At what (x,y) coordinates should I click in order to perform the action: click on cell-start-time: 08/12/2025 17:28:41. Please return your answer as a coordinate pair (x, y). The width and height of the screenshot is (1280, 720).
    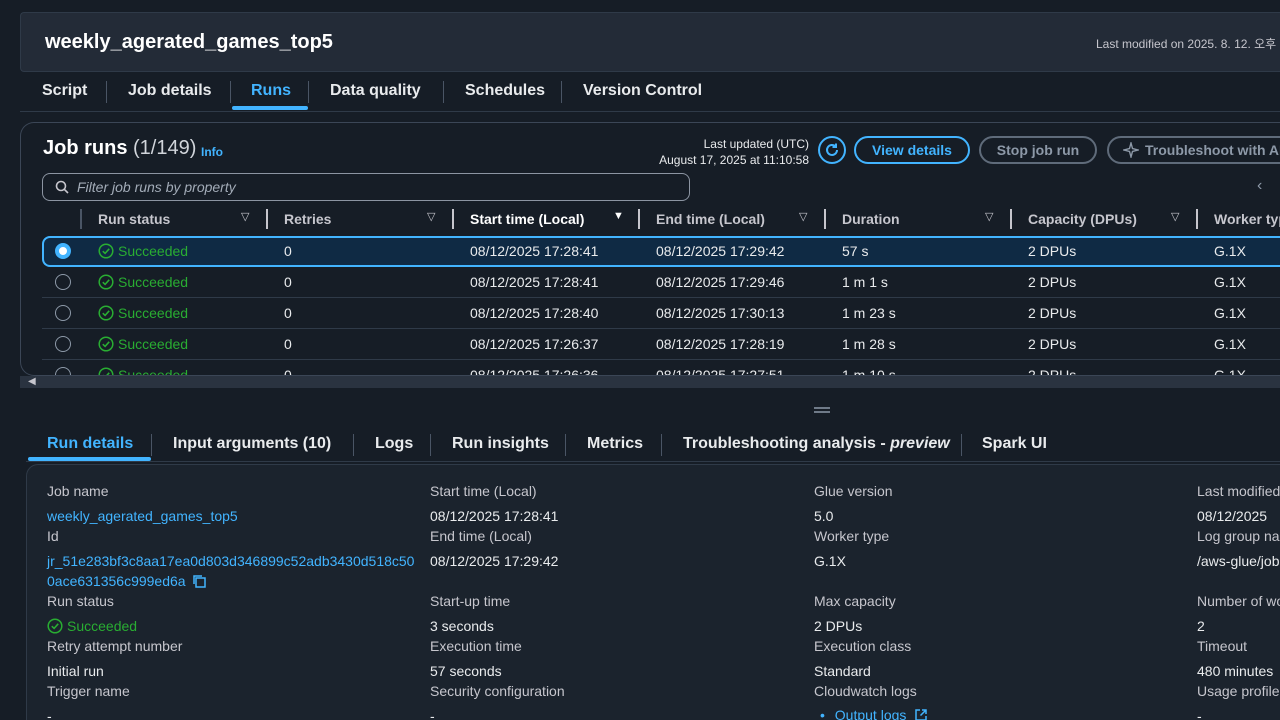
    Looking at the image, I should click on (534, 251).